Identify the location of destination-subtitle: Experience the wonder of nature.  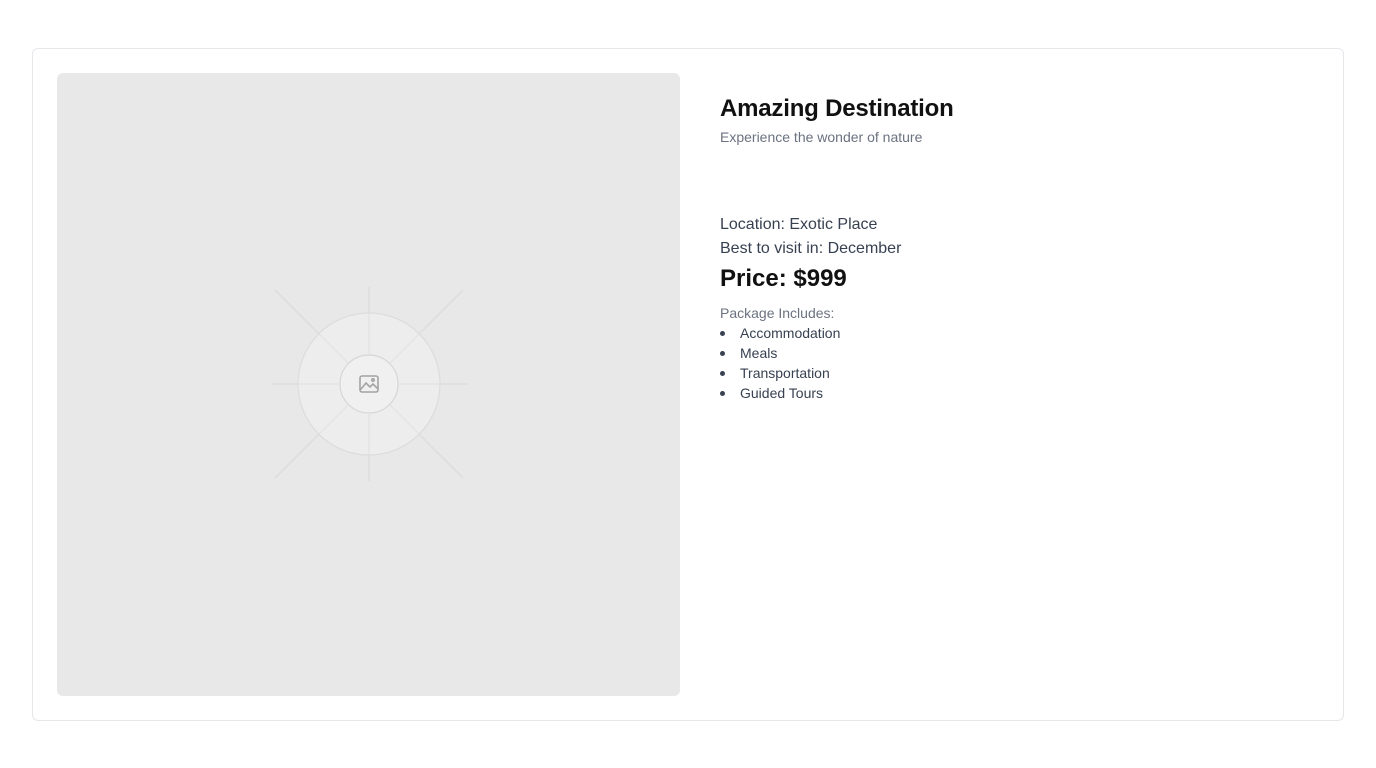
(821, 137).